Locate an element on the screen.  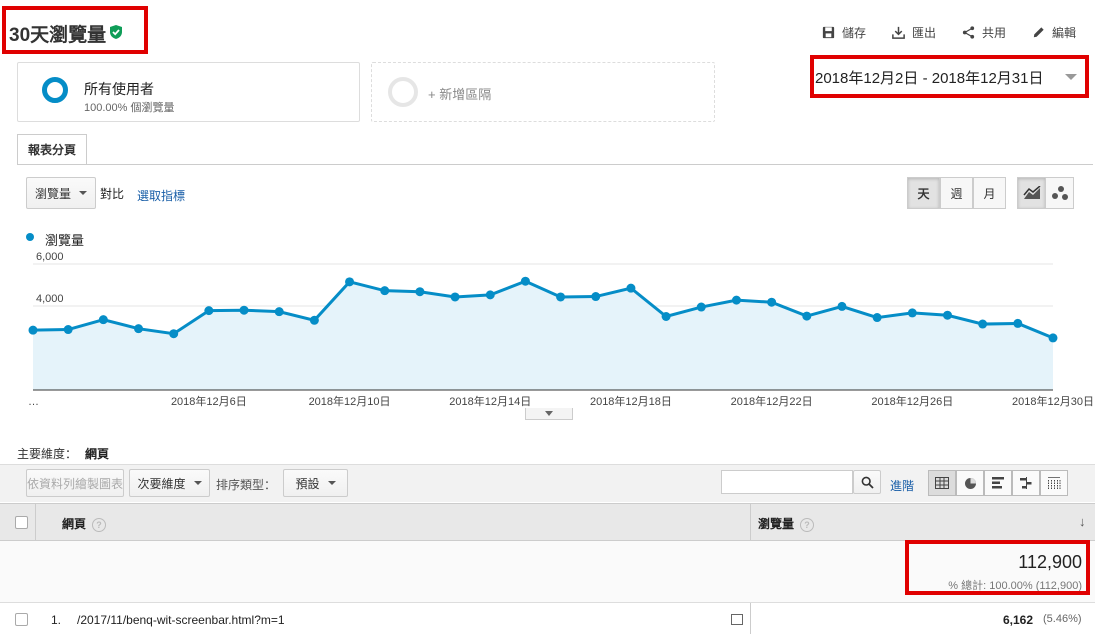
x-tick-label: 2018年12月14日 is located at coordinates (490, 401).